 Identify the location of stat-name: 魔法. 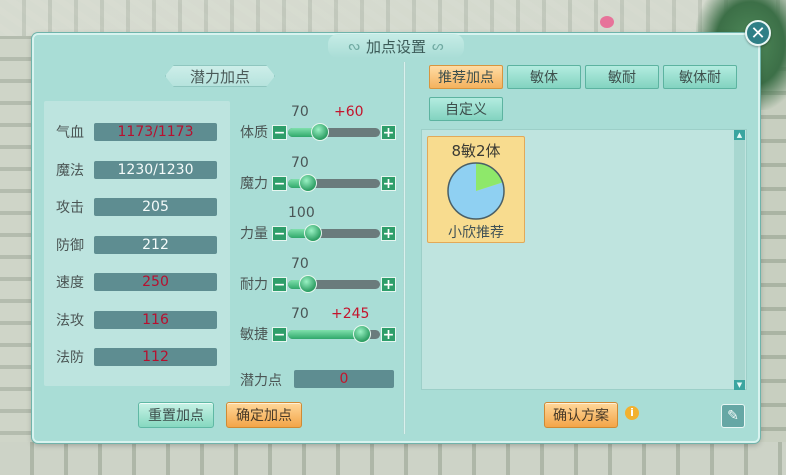
(70, 171).